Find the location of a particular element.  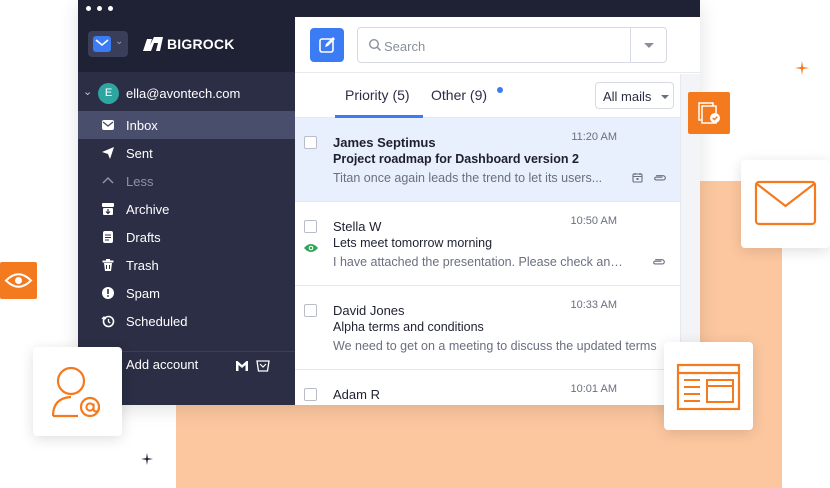

sidebar-item-label: Scheduled is located at coordinates (157, 321).